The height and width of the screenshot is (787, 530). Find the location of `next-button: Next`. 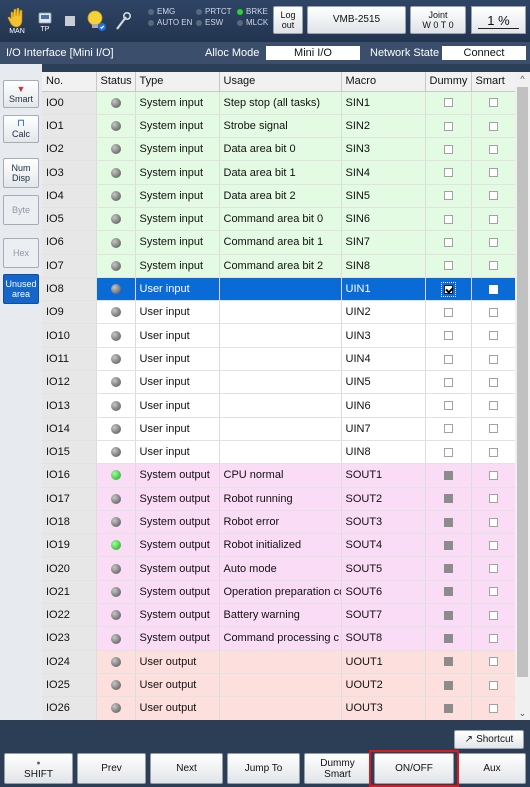

next-button: Next is located at coordinates (186, 768).